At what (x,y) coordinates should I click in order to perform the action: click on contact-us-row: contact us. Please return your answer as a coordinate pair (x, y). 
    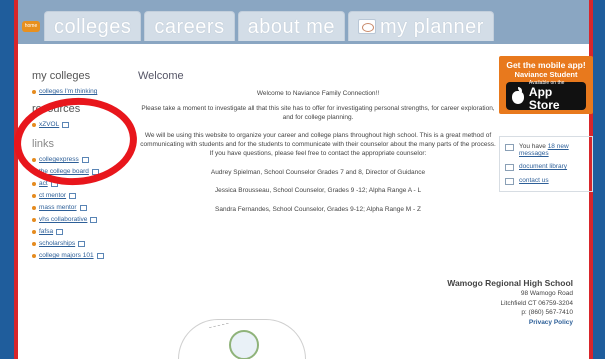
    Looking at the image, I should click on (546, 181).